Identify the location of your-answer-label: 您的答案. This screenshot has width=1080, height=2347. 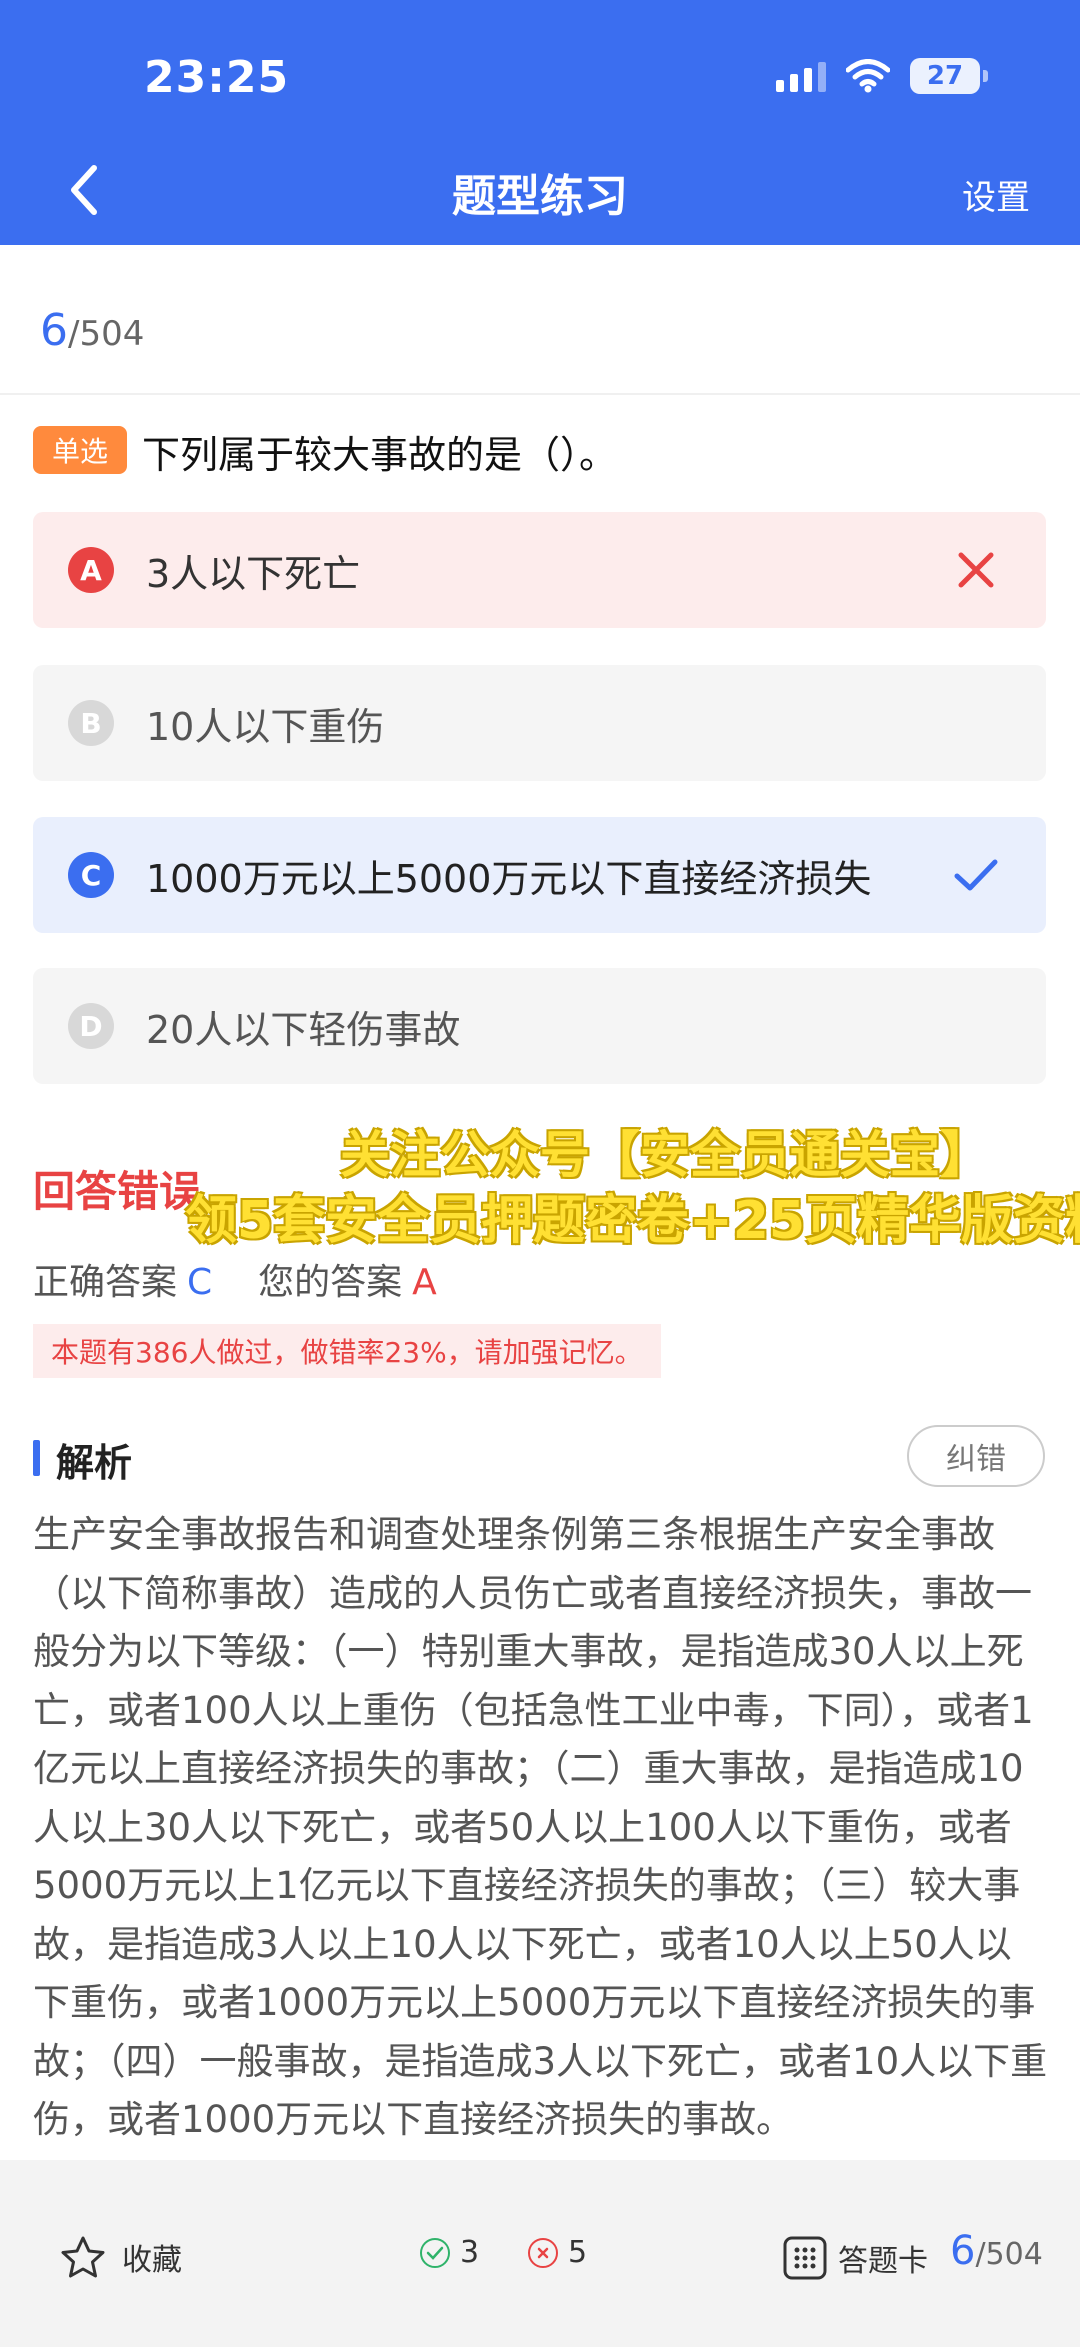
(330, 1282).